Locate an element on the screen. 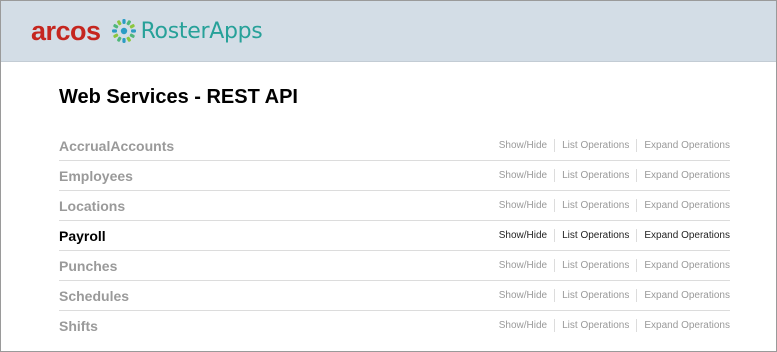 The width and height of the screenshot is (777, 352). arcos-logo-text: arcos is located at coordinates (66, 30).